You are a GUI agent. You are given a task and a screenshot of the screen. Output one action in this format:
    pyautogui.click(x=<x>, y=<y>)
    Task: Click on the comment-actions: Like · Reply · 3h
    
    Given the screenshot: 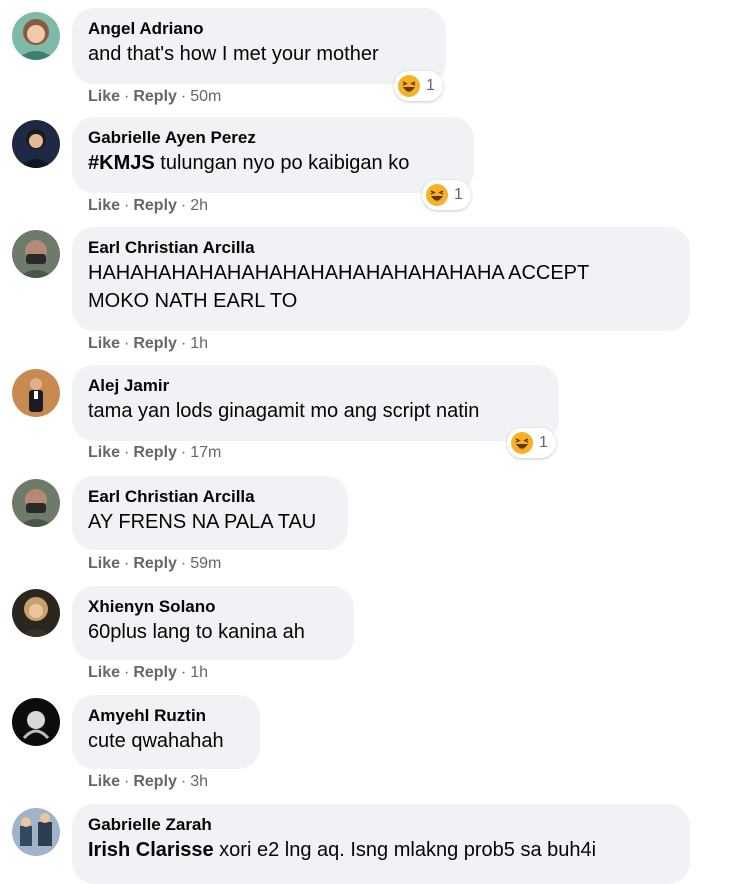 What is the action you would take?
    pyautogui.click(x=148, y=782)
    